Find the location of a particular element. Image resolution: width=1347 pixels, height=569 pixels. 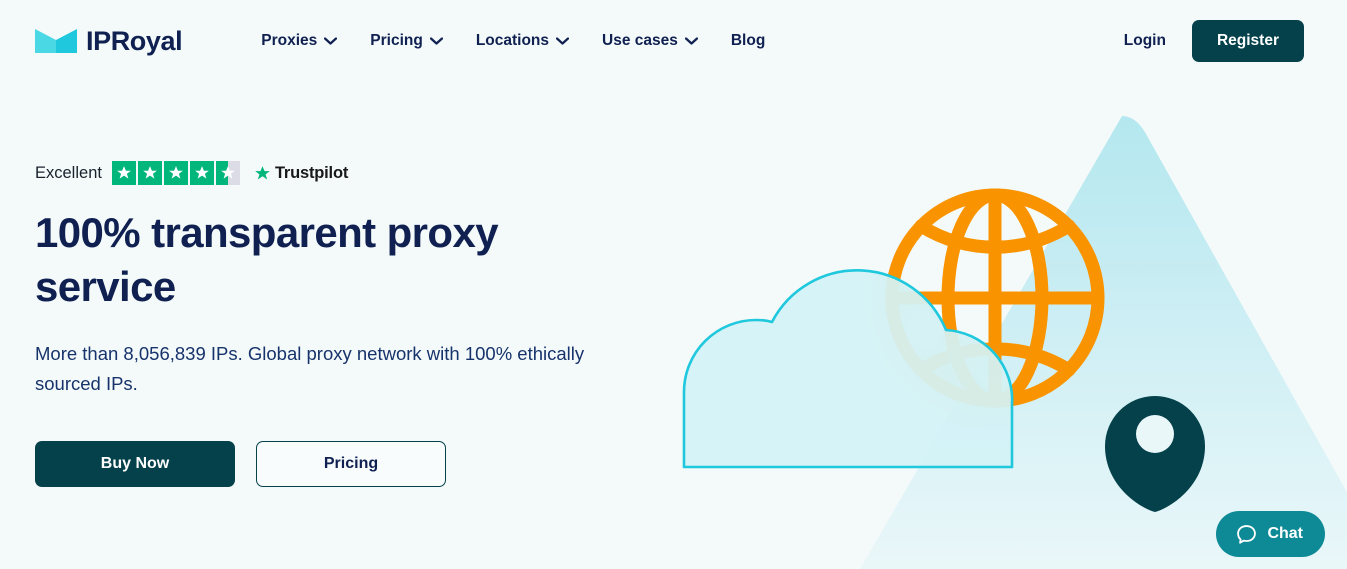

chat-bubble-icon is located at coordinates (1247, 534).